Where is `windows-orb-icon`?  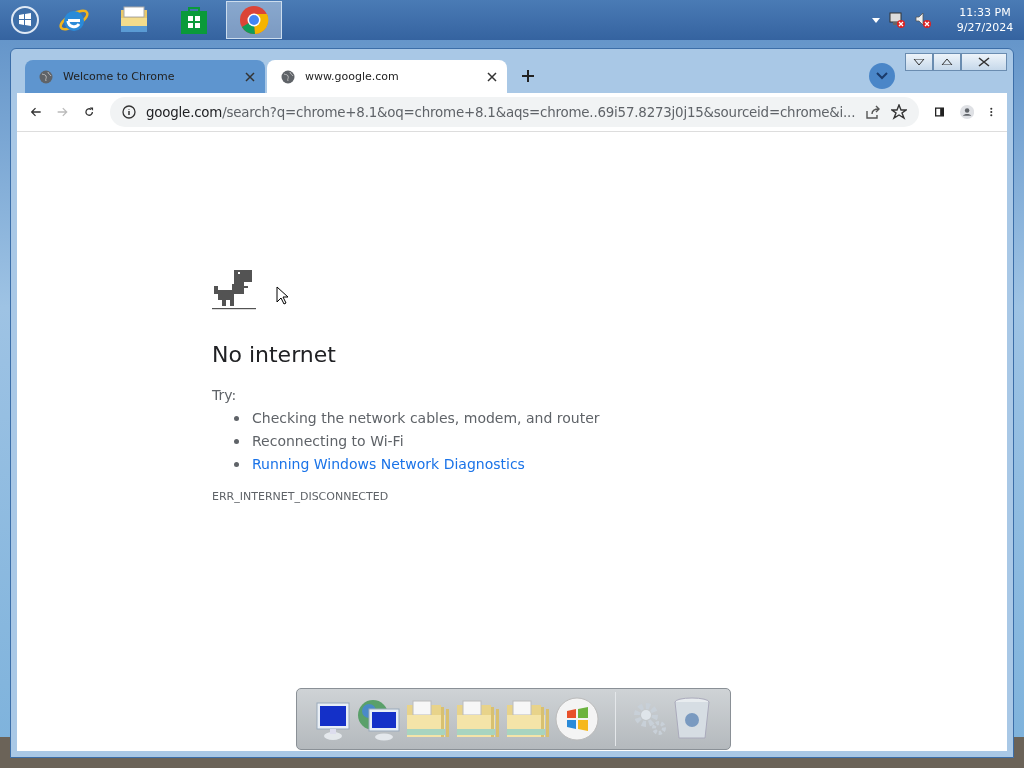
windows-orb-icon is located at coordinates (577, 719).